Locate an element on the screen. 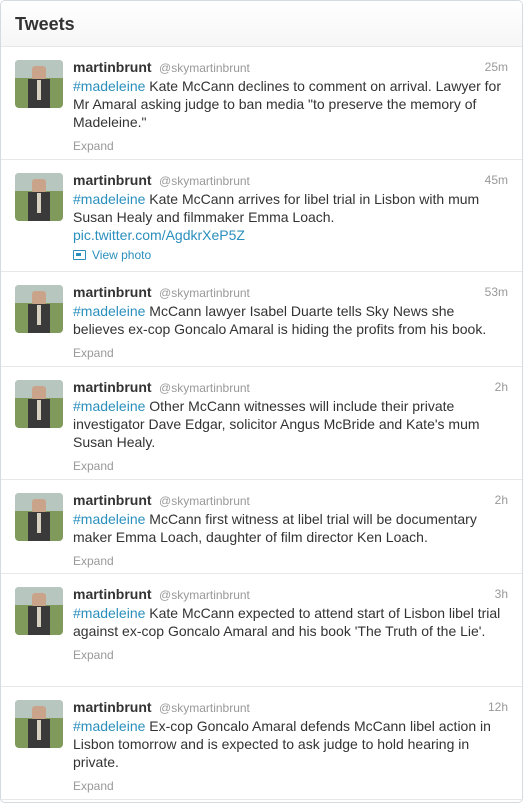 Image resolution: width=523 pixels, height=803 pixels. tweet-time: 45m is located at coordinates (496, 180).